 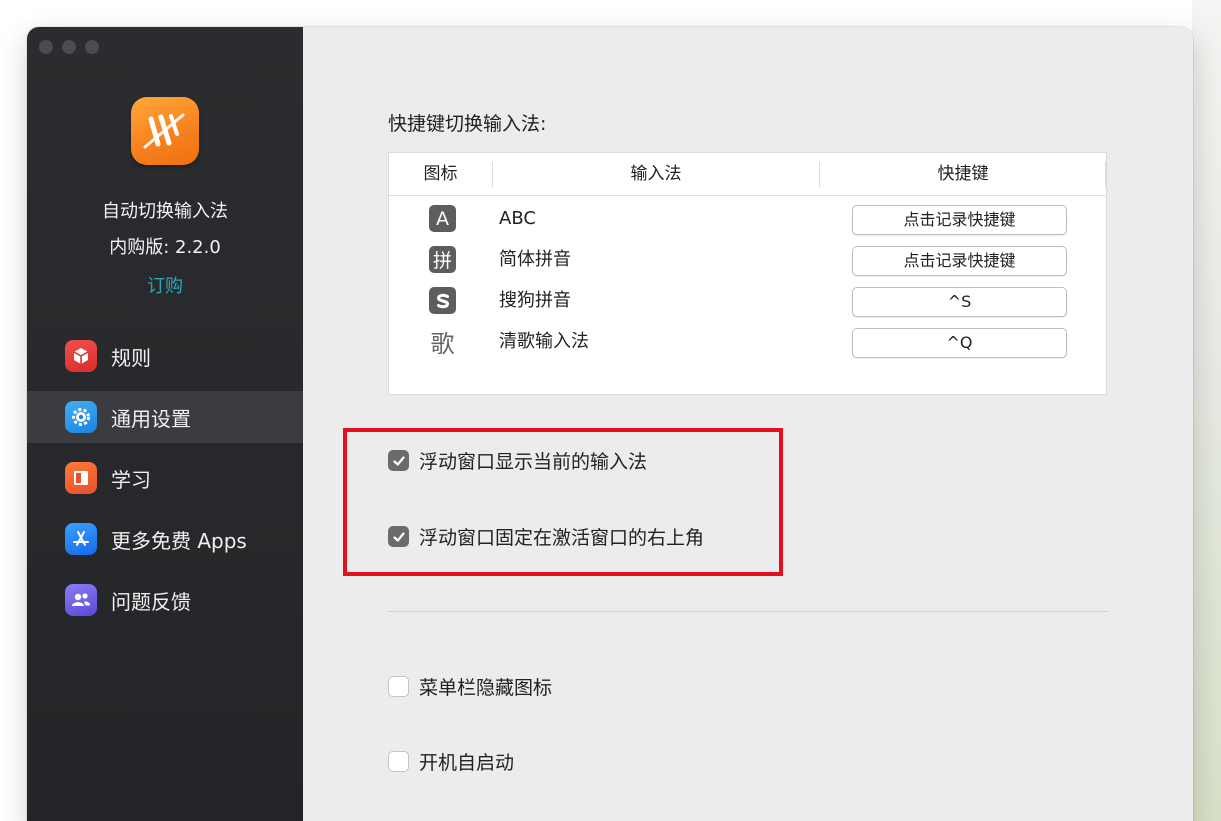 What do you see at coordinates (747, 218) in the screenshot?
I see `table-row: A ABC 点击记录快捷键` at bounding box center [747, 218].